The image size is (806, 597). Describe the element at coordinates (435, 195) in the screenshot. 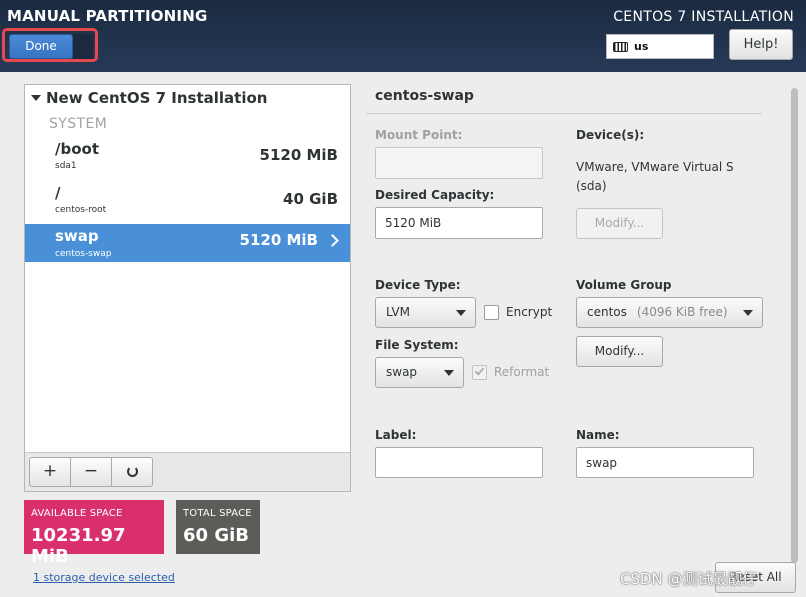

I see `desired-capacity-label: Desired Capacity:` at that location.